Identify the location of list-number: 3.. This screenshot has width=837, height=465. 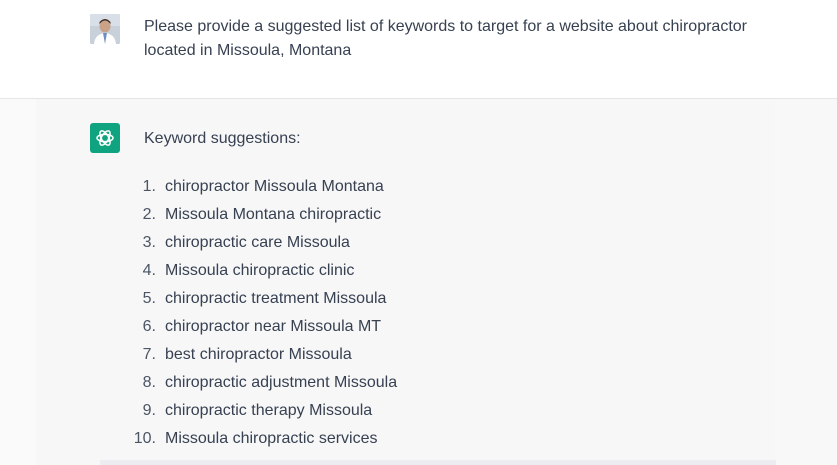
(149, 242).